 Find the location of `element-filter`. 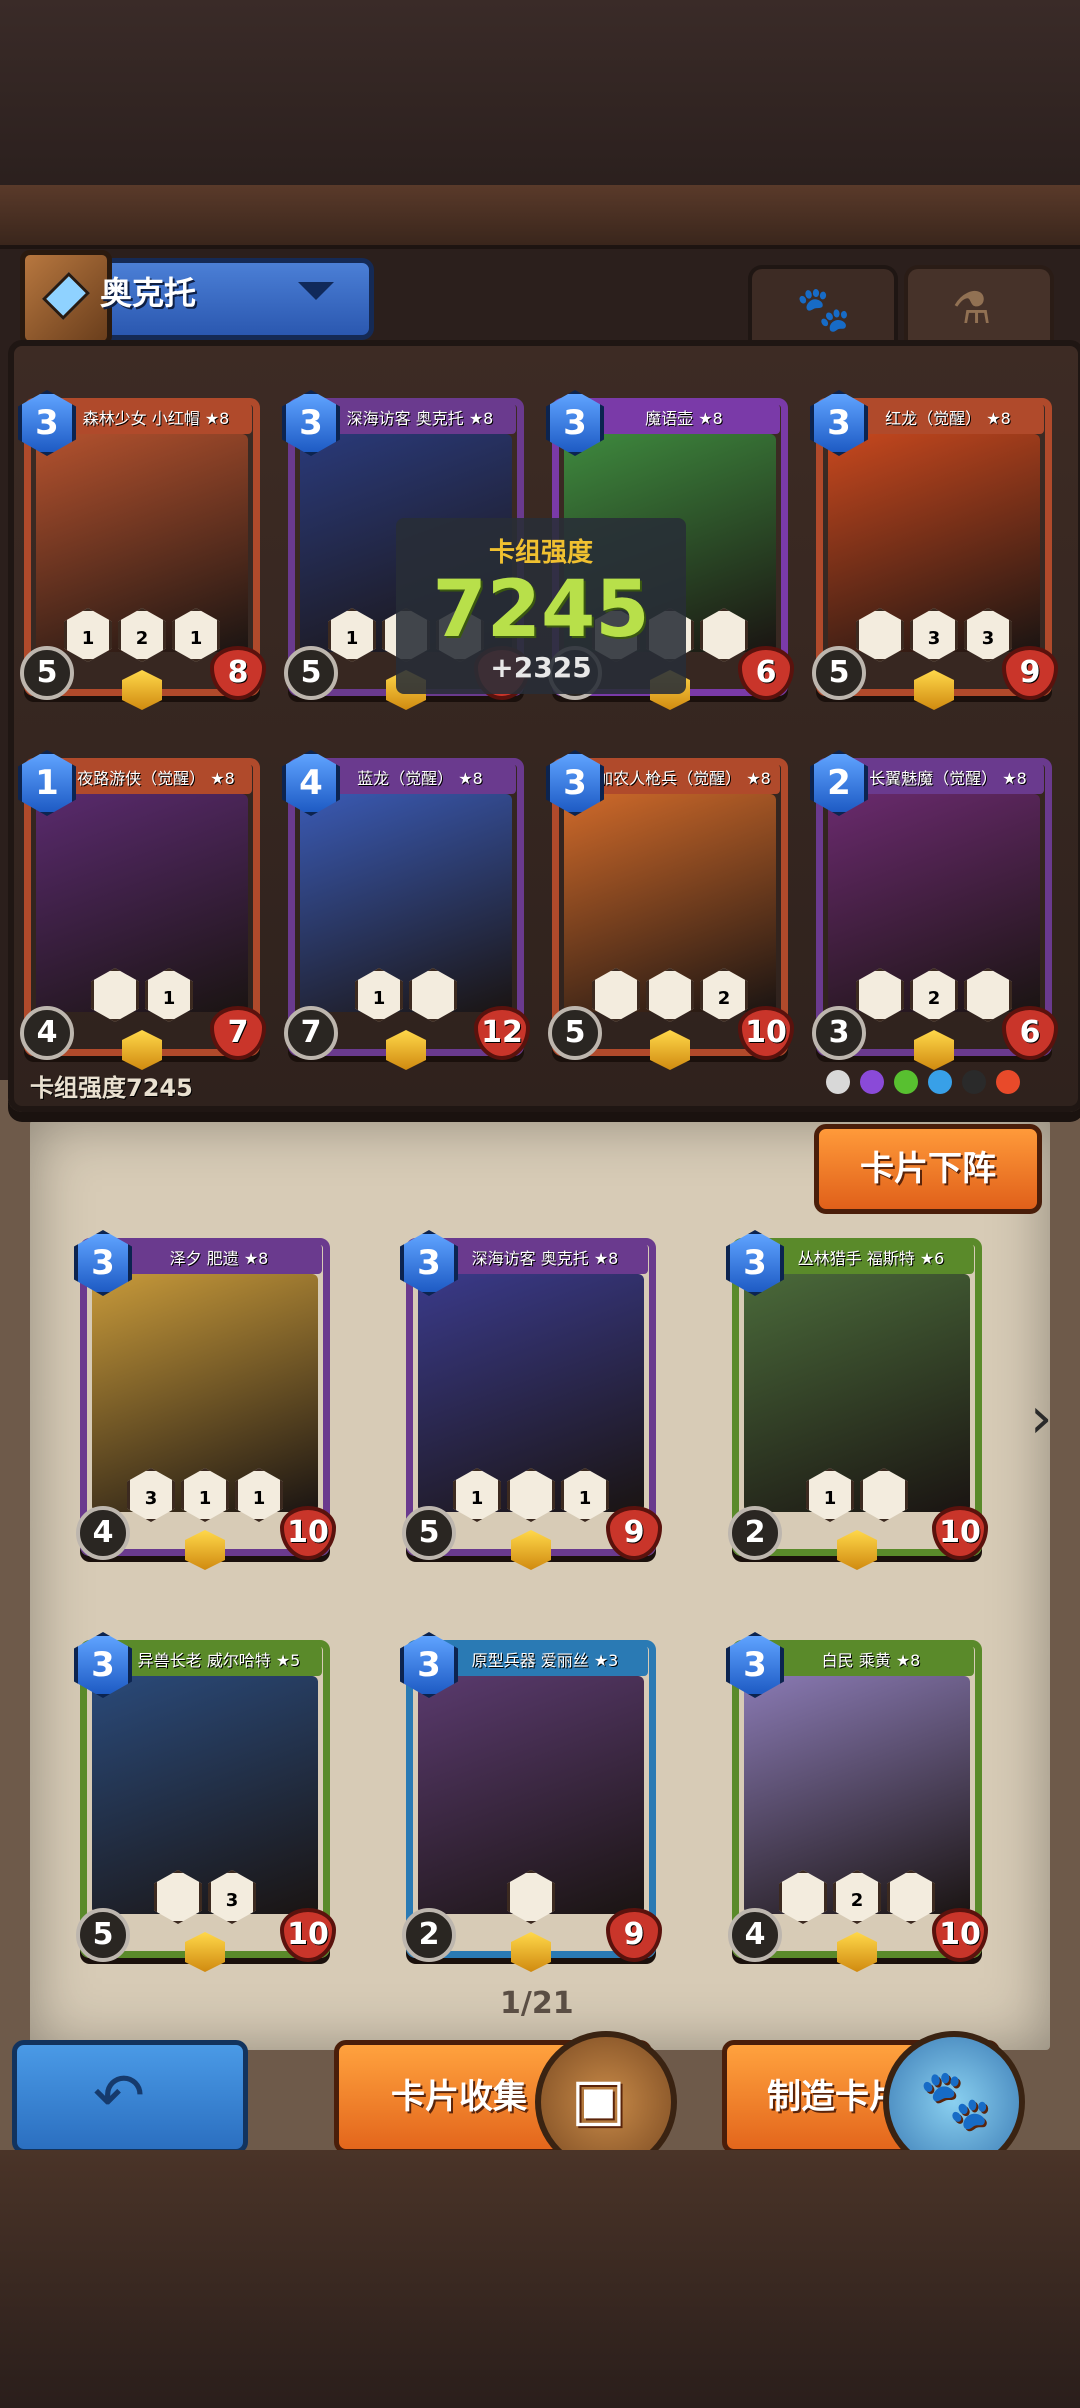

element-filter is located at coordinates (923, 1082).